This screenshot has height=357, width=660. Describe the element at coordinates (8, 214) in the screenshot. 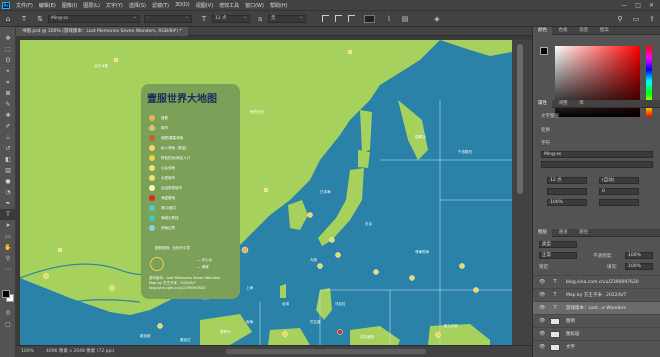

I see `type-tool-icon: T` at that location.